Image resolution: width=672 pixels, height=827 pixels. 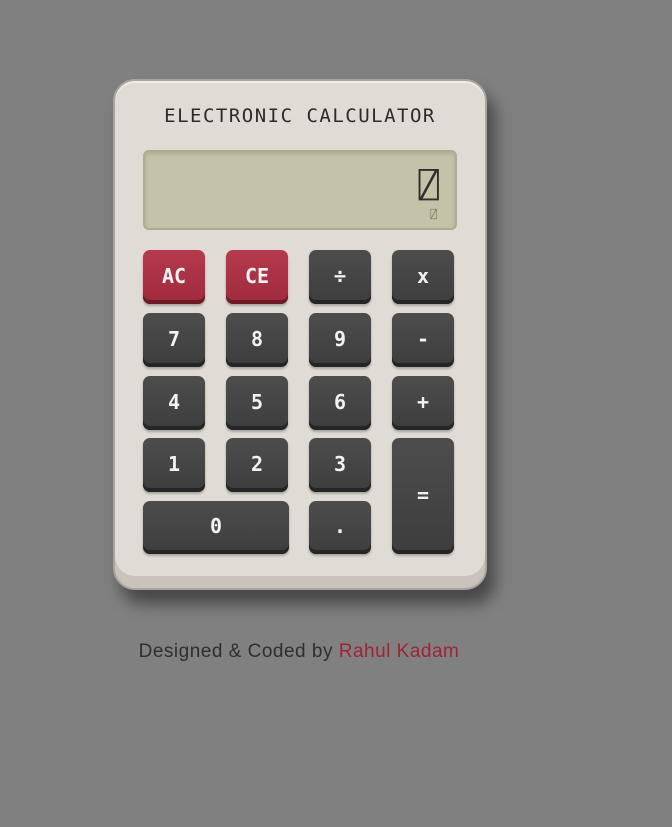 I want to click on calculator-display: ⍁ ⍁, so click(x=300, y=190).